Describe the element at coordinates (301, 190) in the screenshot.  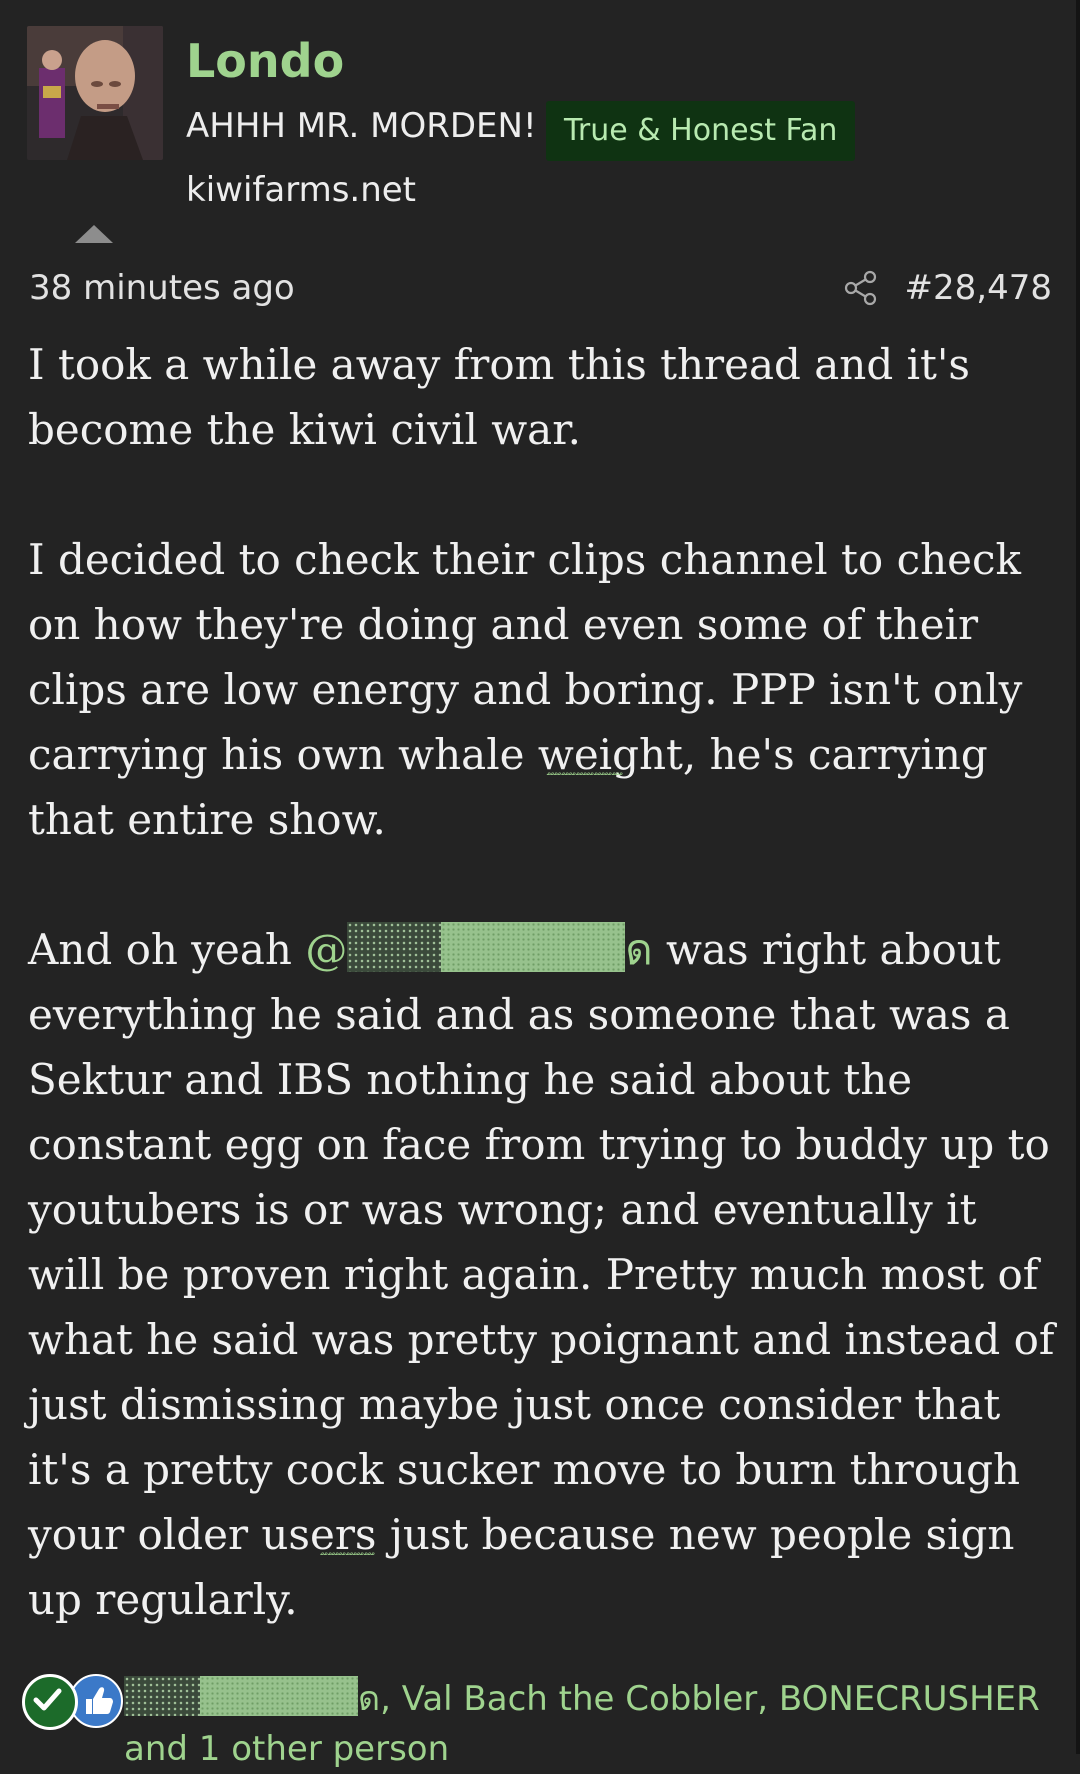
I see `user-site: kiwifarms.net` at that location.